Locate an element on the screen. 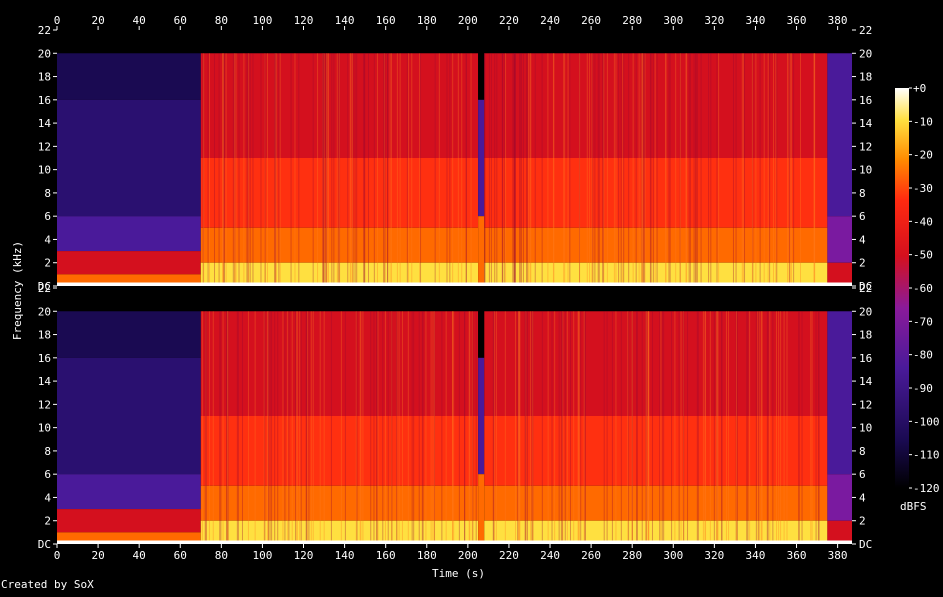 This screenshot has height=597, width=943. y-tick-label-right: 14 is located at coordinates (866, 123).